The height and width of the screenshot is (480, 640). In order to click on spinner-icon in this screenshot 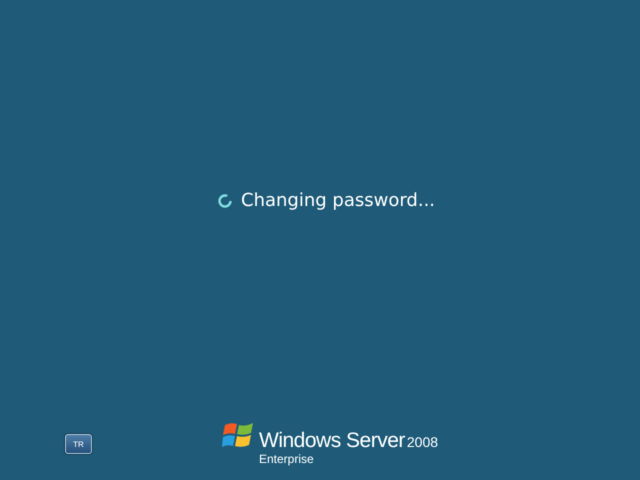, I will do `click(225, 200)`.